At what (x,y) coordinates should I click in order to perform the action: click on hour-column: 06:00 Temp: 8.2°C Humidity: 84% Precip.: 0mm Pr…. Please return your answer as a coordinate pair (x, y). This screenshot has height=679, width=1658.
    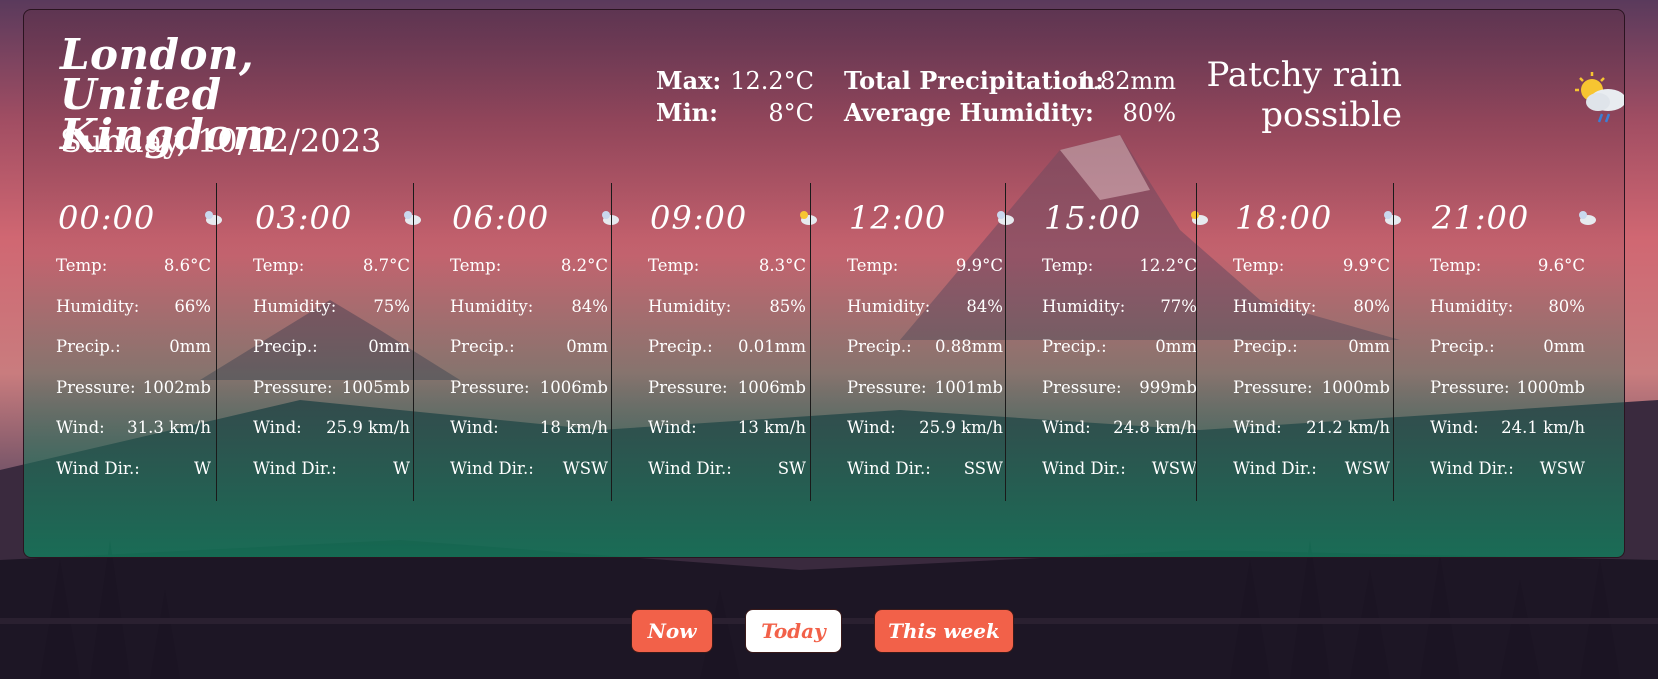
    Looking at the image, I should click on (516, 342).